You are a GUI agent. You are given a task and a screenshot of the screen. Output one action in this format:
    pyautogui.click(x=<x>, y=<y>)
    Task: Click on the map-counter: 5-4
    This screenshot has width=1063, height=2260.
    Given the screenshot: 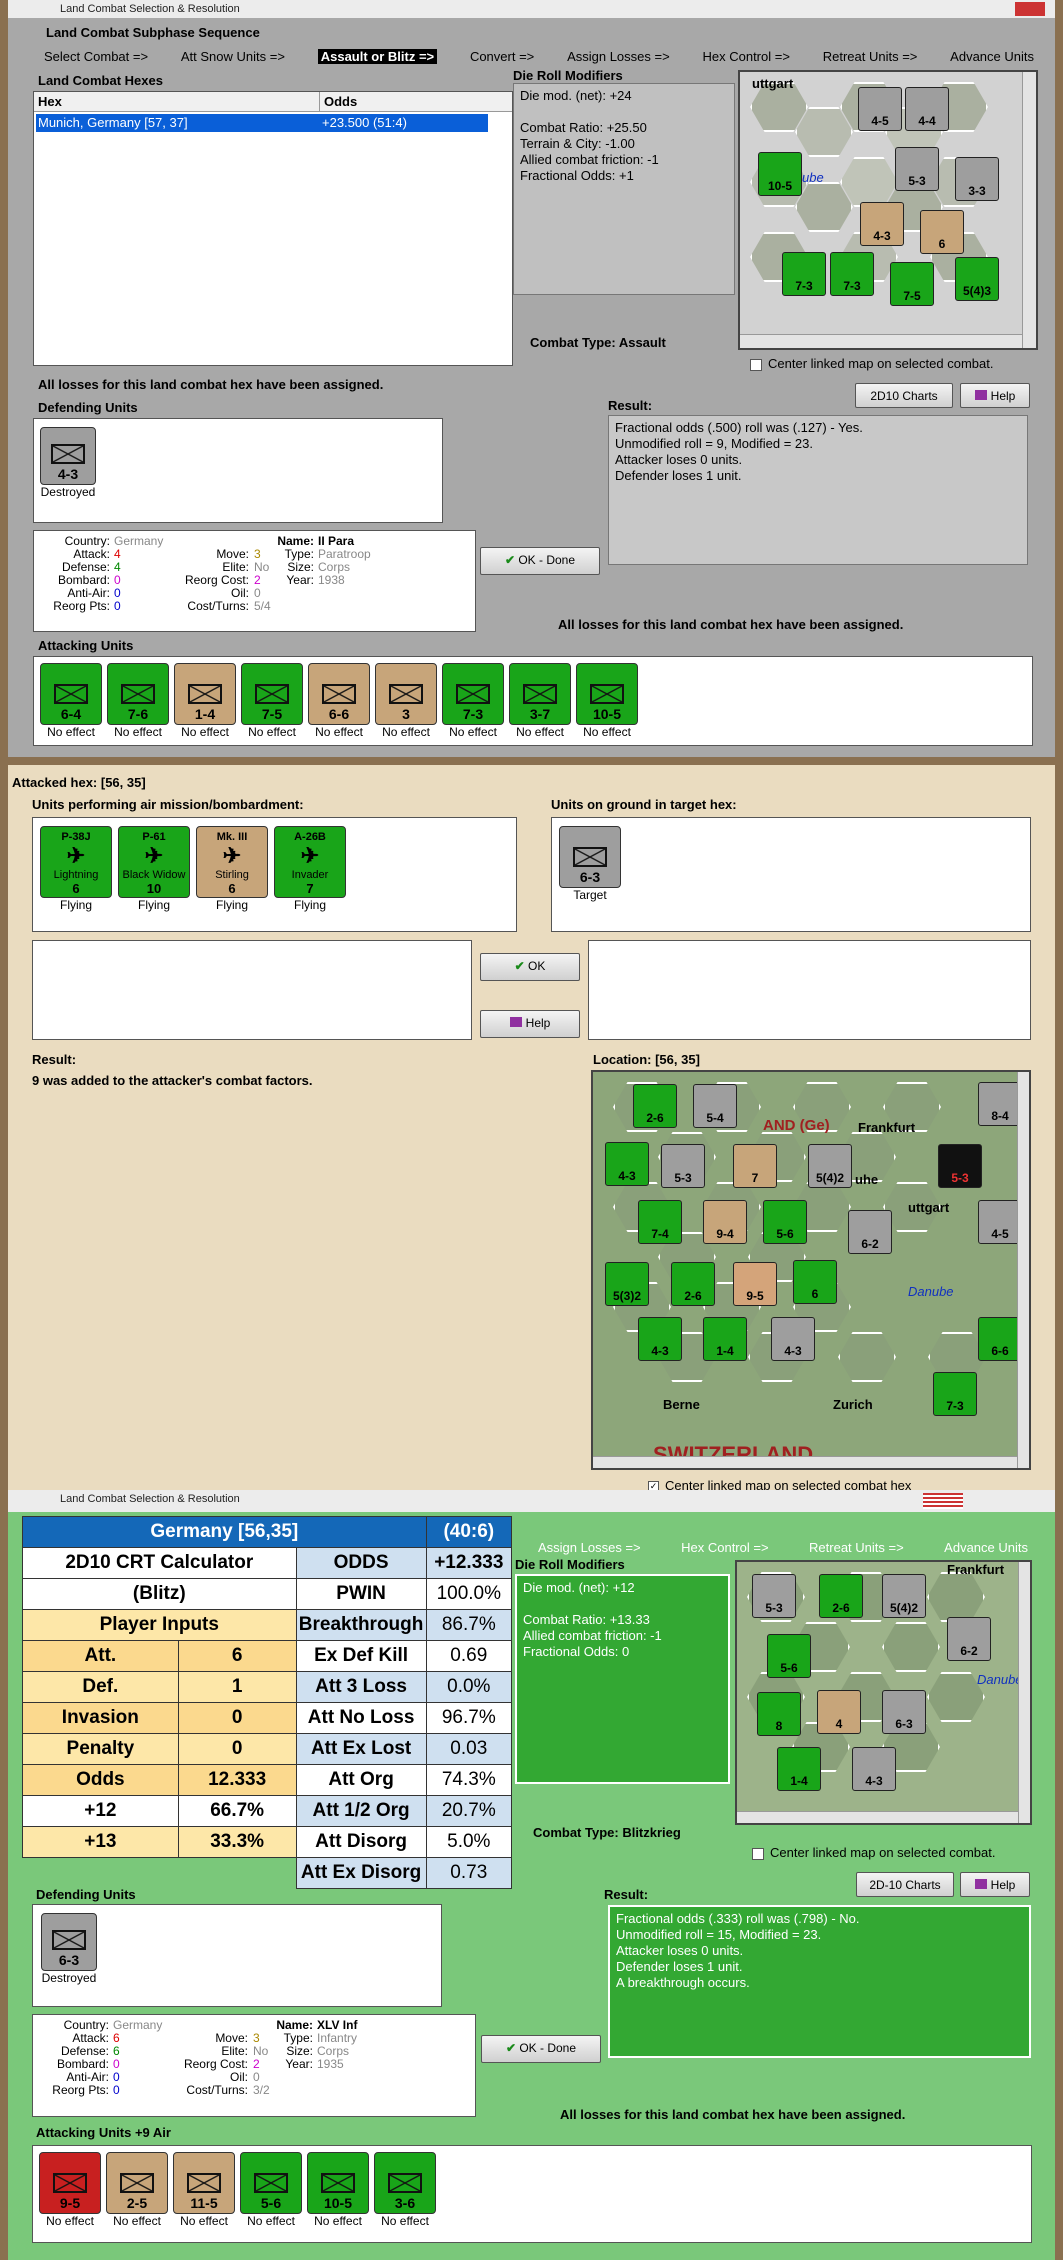 What is the action you would take?
    pyautogui.click(x=715, y=1106)
    